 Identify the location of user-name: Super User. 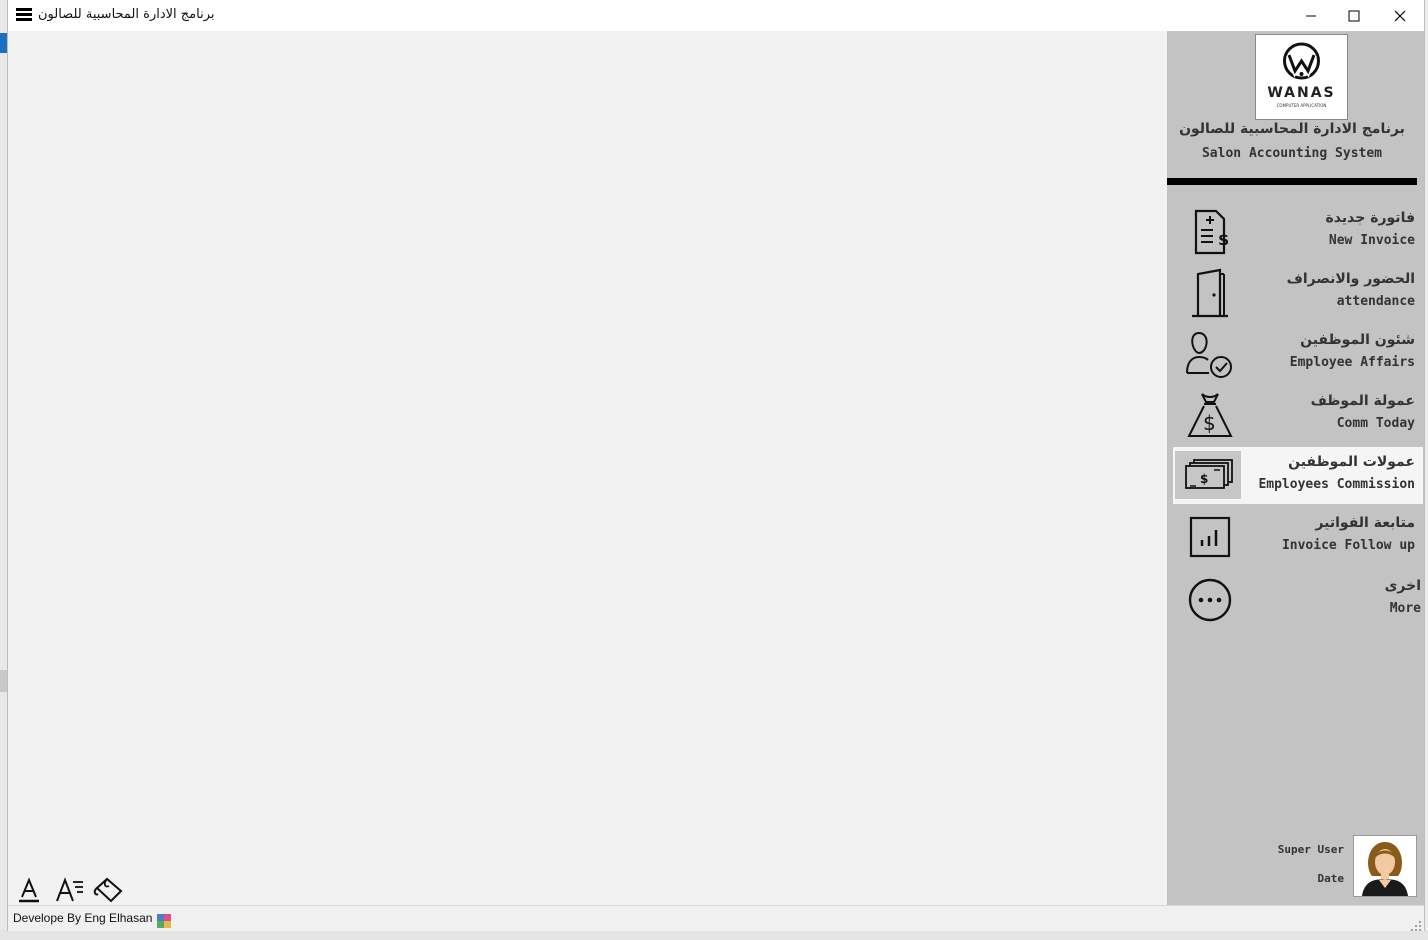
(1310, 849).